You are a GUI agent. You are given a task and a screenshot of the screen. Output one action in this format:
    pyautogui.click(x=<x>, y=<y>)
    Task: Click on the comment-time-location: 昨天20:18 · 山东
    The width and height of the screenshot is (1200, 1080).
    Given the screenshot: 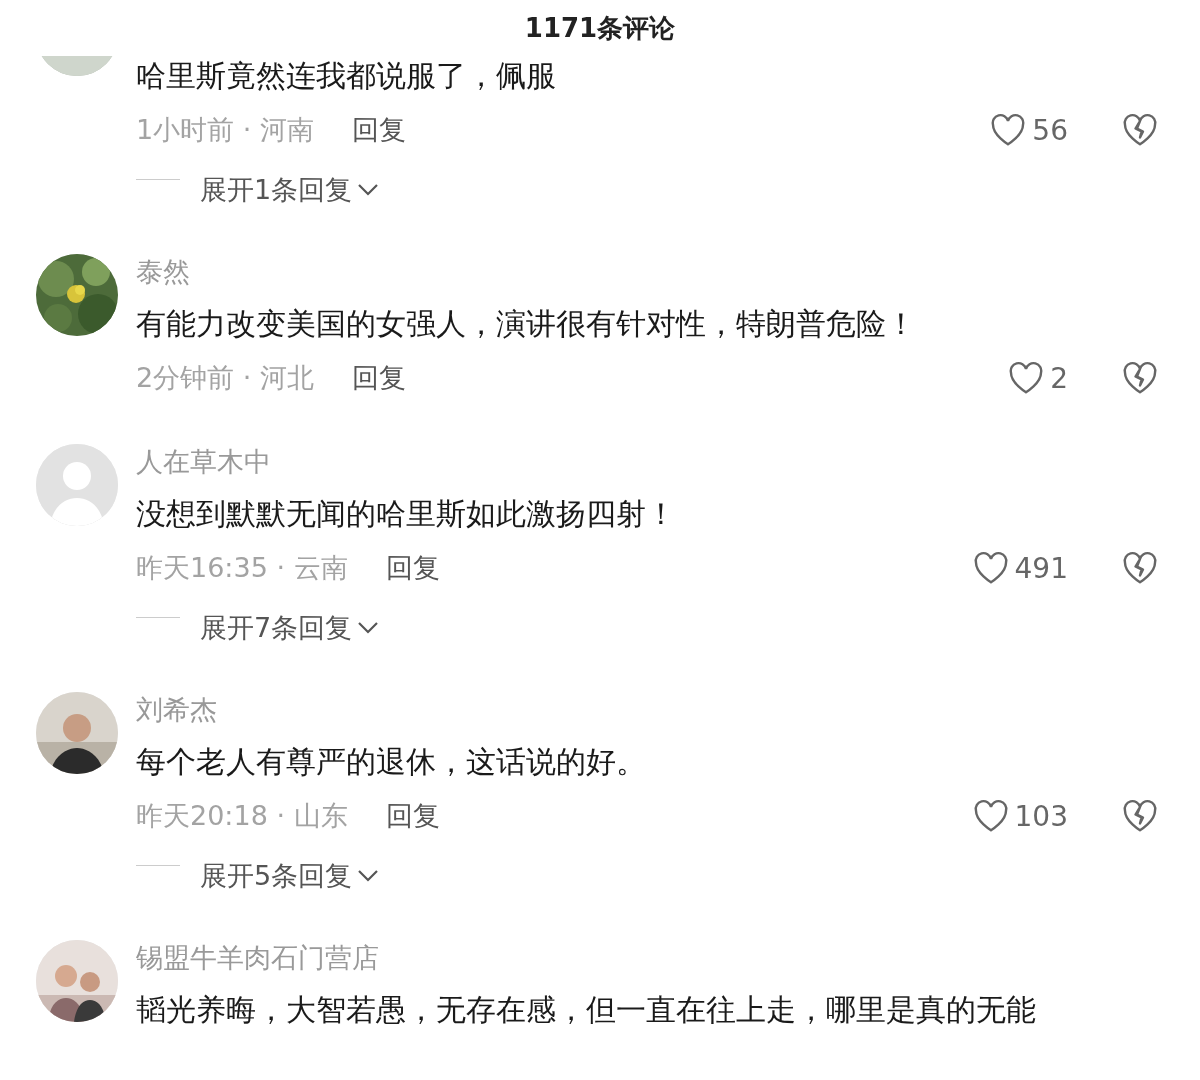 What is the action you would take?
    pyautogui.click(x=242, y=816)
    